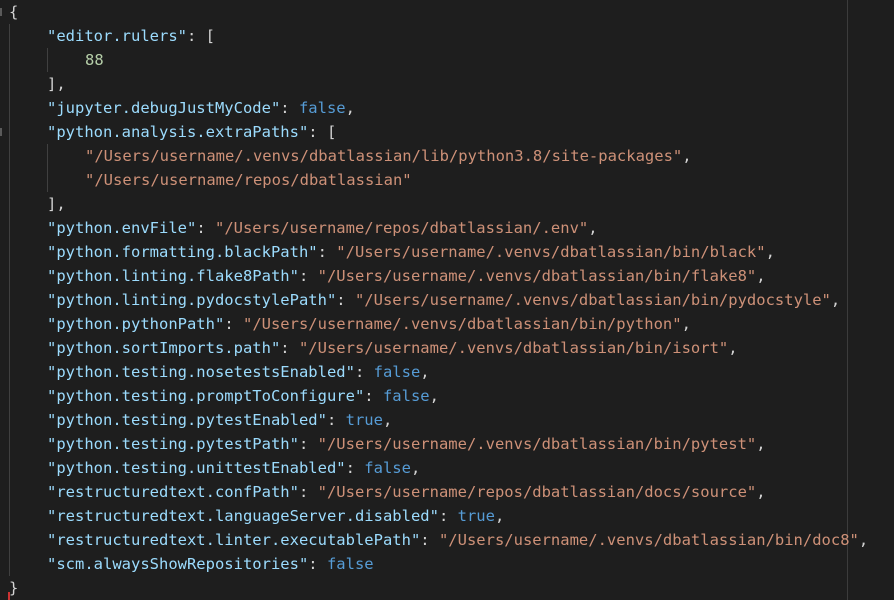  I want to click on code-line: "jupyter.debugJustMyCode": false,, so click(447, 108).